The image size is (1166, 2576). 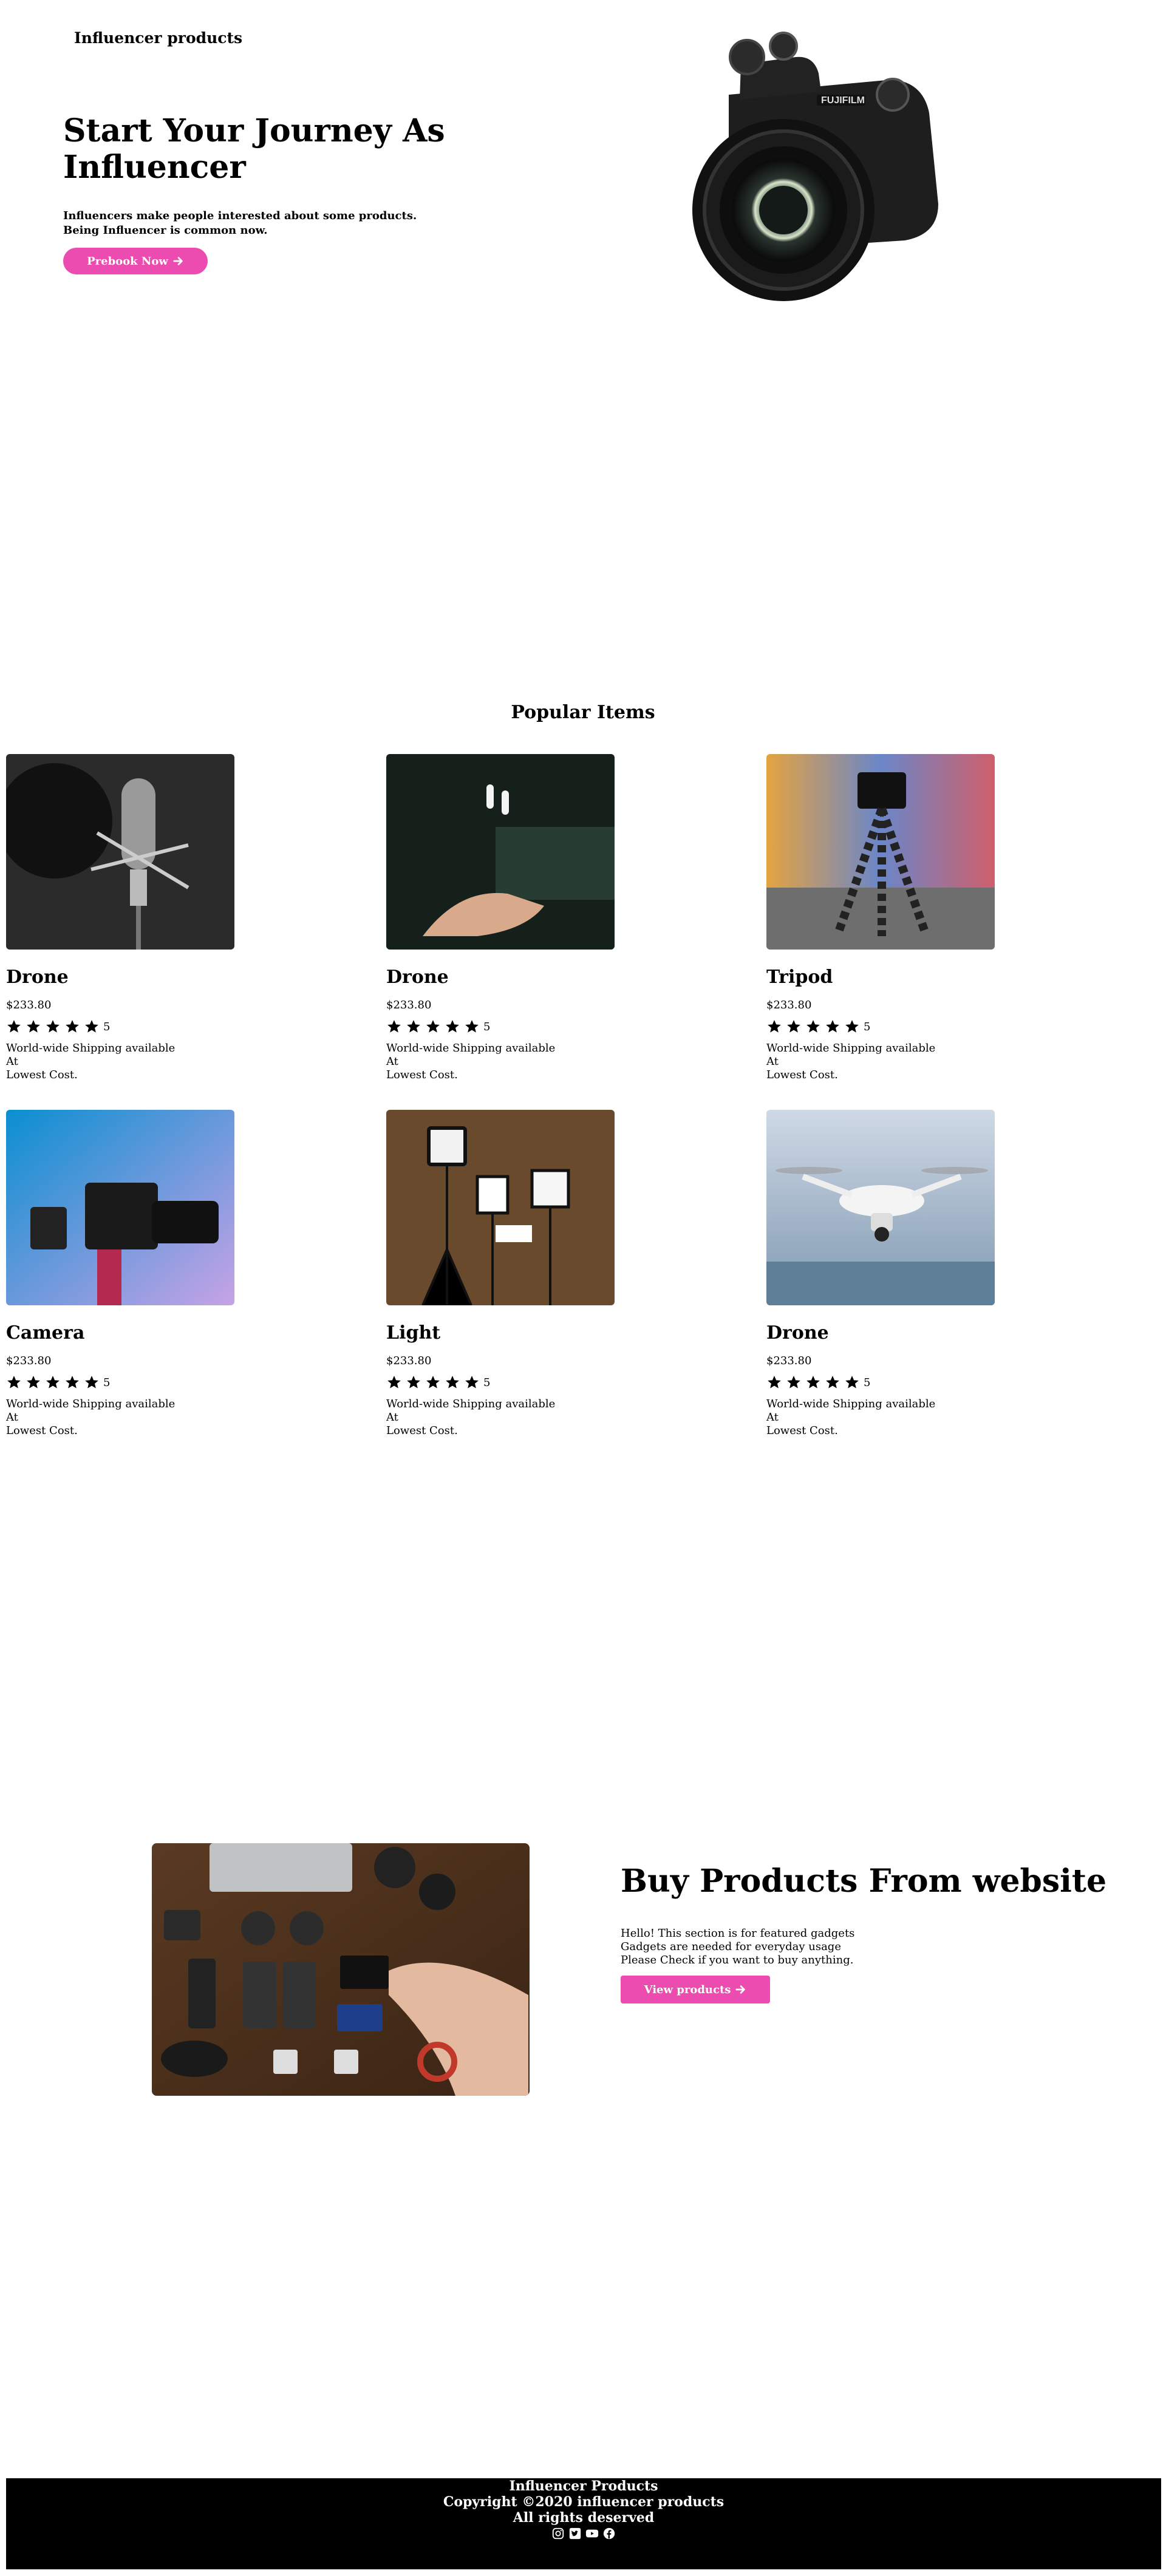 What do you see at coordinates (158, 38) in the screenshot?
I see `site-brand: Influencer products` at bounding box center [158, 38].